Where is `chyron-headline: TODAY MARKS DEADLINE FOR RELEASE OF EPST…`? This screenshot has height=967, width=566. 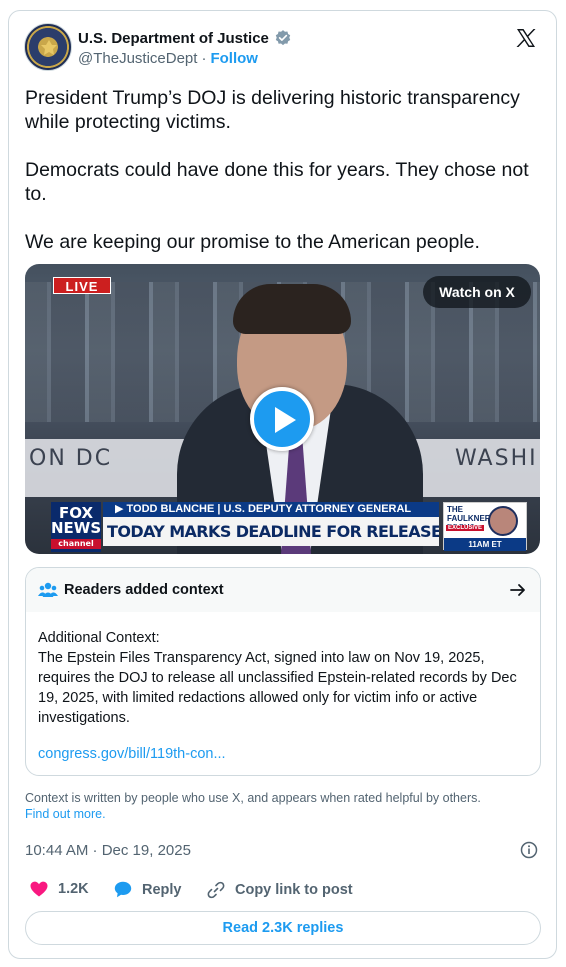
chyron-headline: TODAY MARKS DEADLINE FOR RELEASE OF EPST… is located at coordinates (271, 531).